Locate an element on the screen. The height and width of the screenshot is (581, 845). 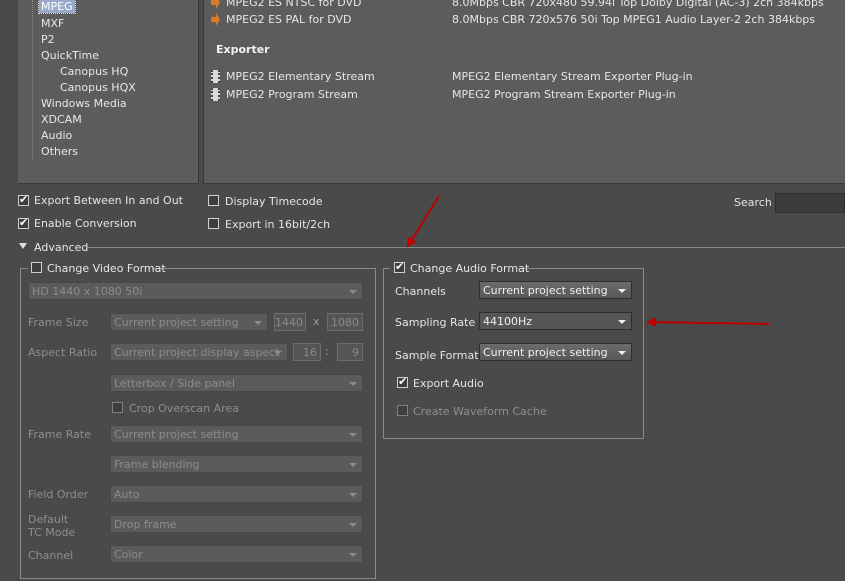
annotation-arrow-left is located at coordinates (708, 322).